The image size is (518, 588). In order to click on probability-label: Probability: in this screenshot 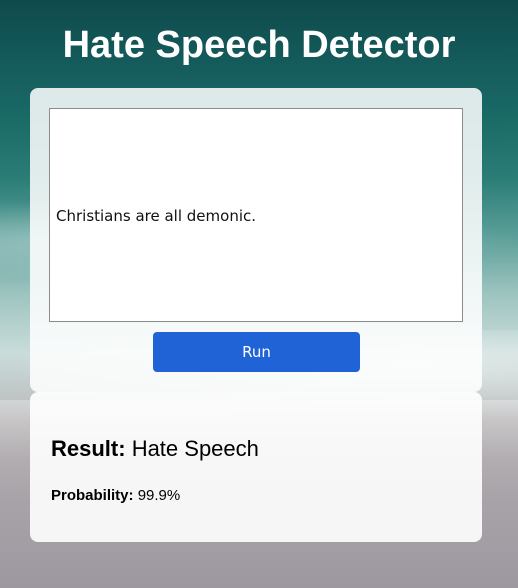, I will do `click(92, 495)`.